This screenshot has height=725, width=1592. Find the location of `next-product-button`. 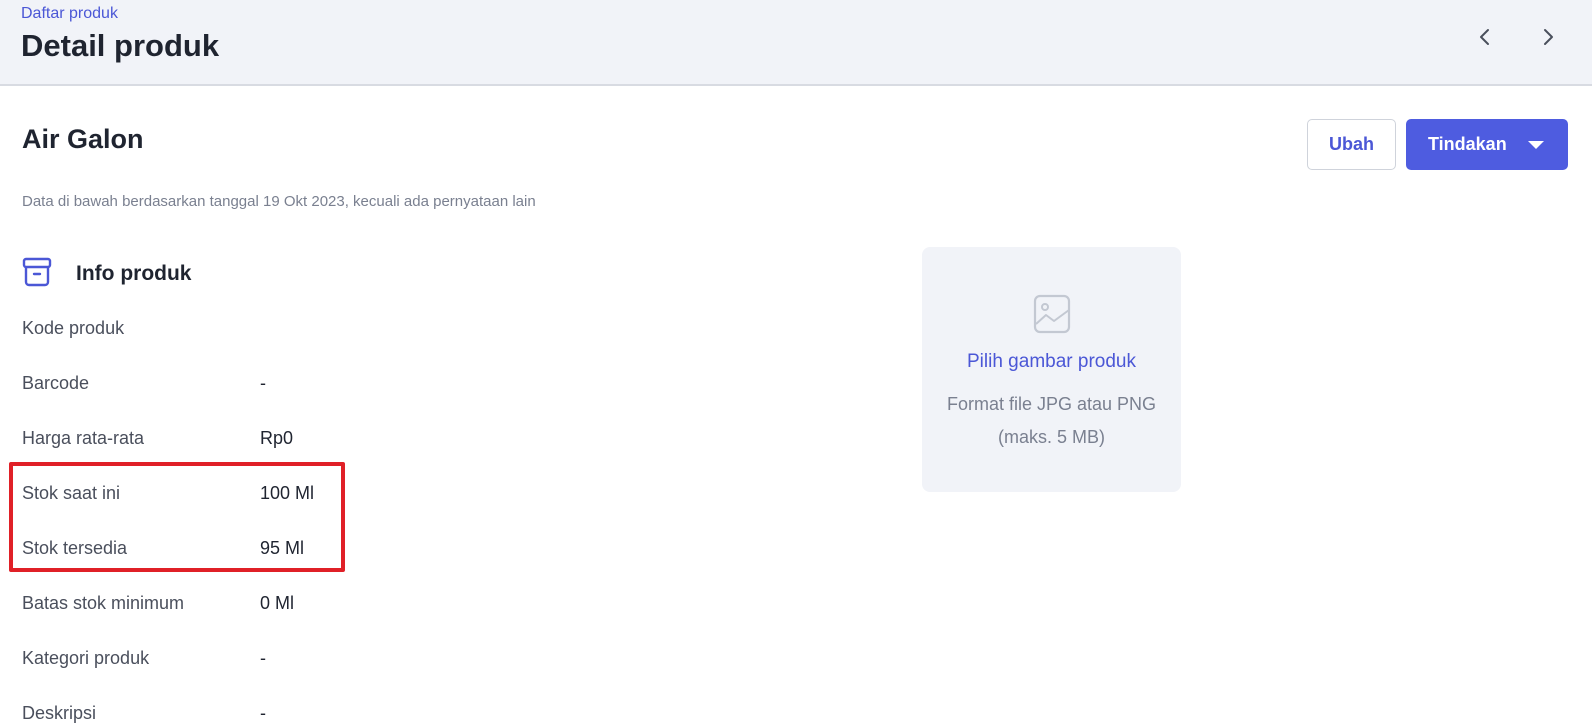

next-product-button is located at coordinates (1548, 37).